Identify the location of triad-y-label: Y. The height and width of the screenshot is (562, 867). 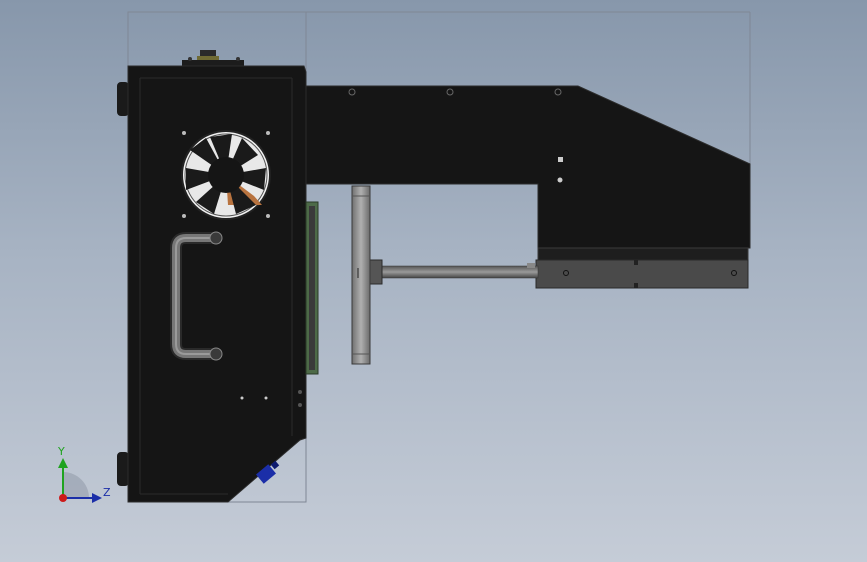
(61, 451).